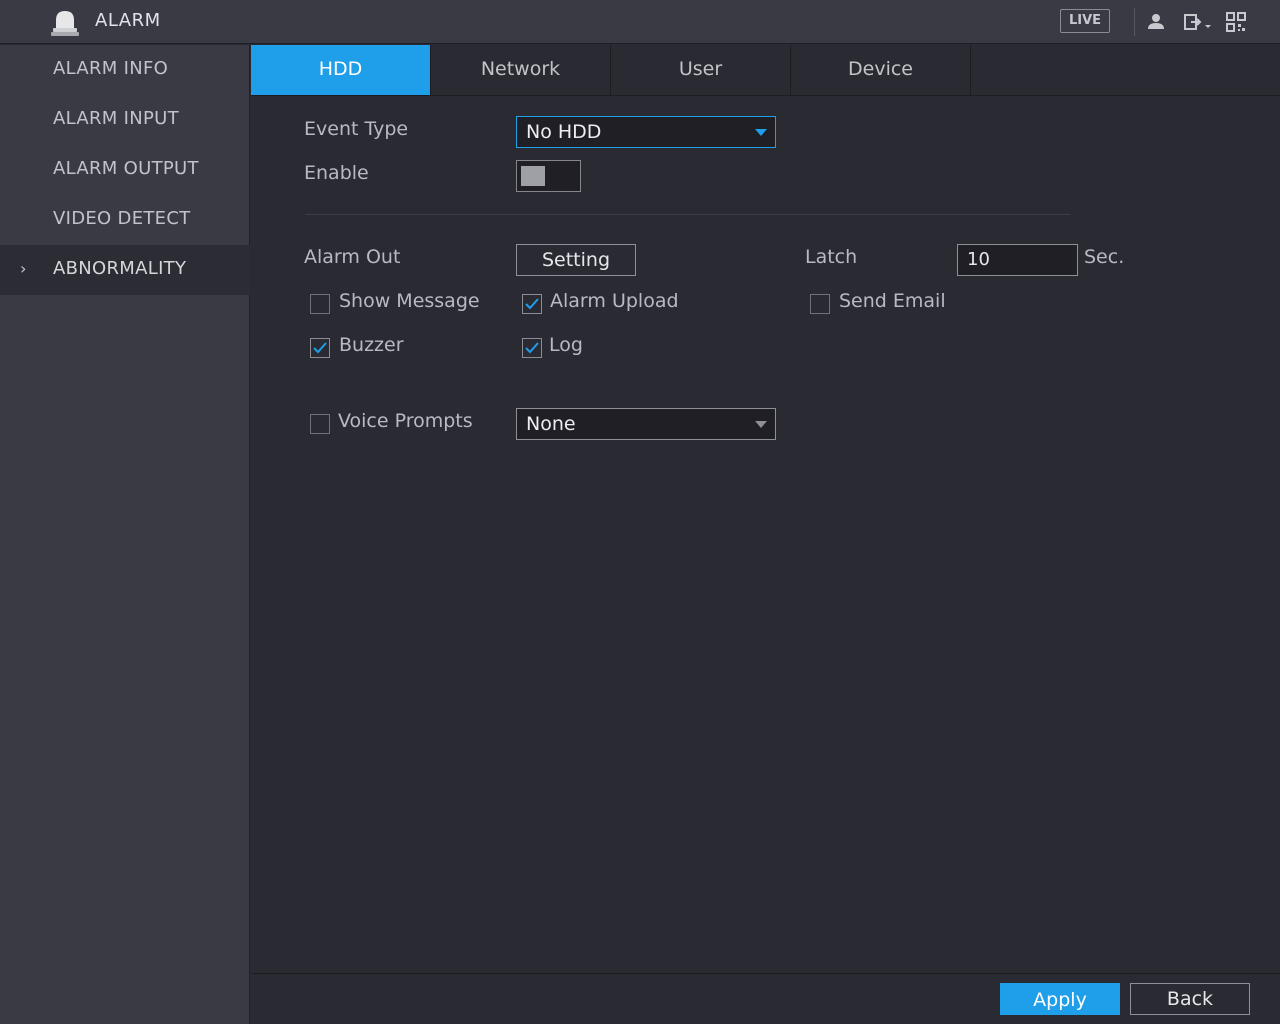 Image resolution: width=1280 pixels, height=1024 pixels. What do you see at coordinates (640, 22) in the screenshot?
I see `top-bar: ALARM LIVE` at bounding box center [640, 22].